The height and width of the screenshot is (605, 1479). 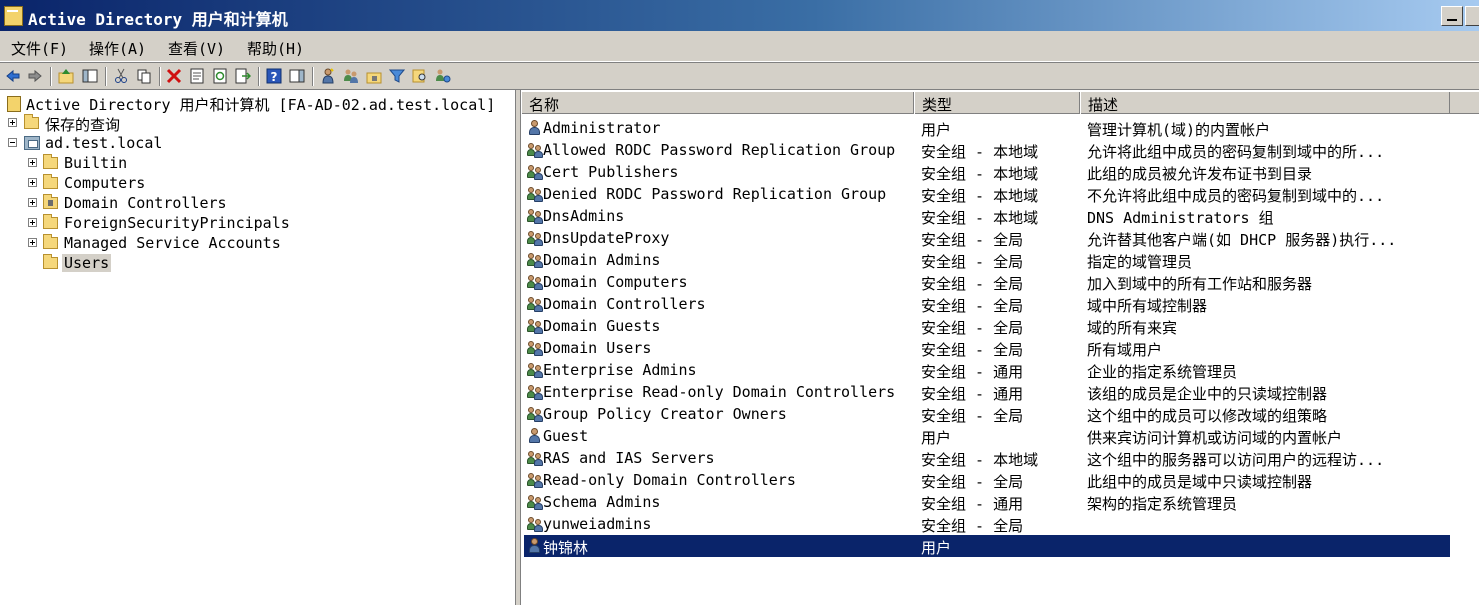 I want to click on properties-icon, so click(x=197, y=76).